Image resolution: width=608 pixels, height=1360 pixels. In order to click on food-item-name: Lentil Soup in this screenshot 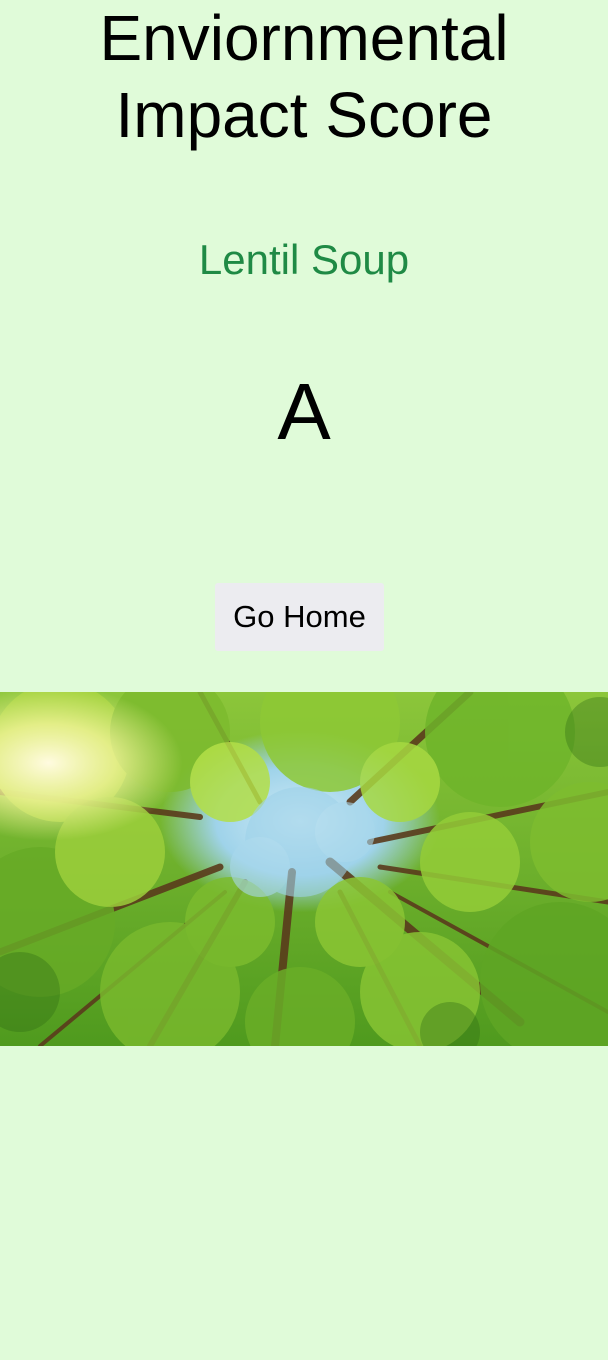, I will do `click(304, 259)`.